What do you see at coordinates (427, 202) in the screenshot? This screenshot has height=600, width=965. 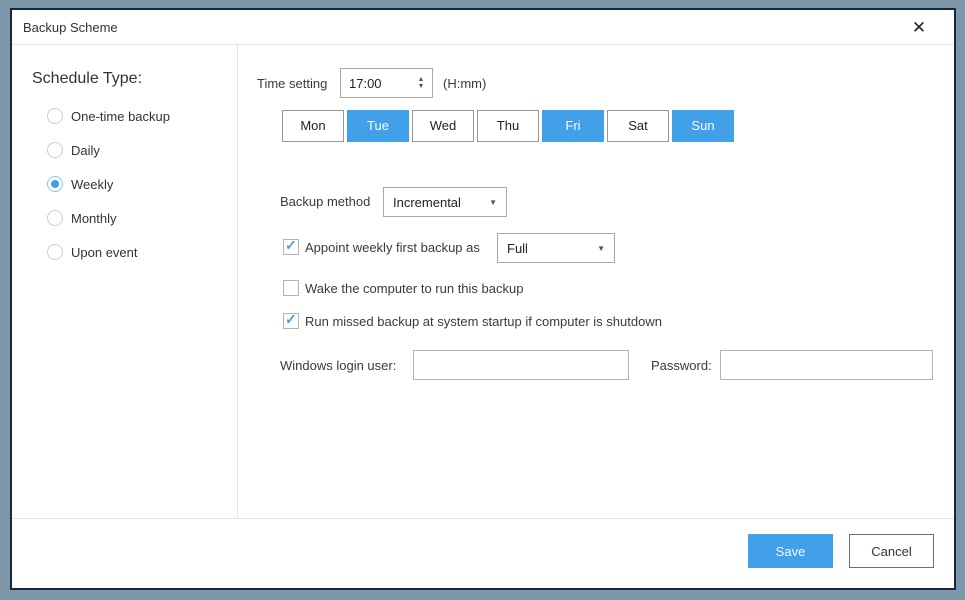 I see `backup-method-value: Incremental` at bounding box center [427, 202].